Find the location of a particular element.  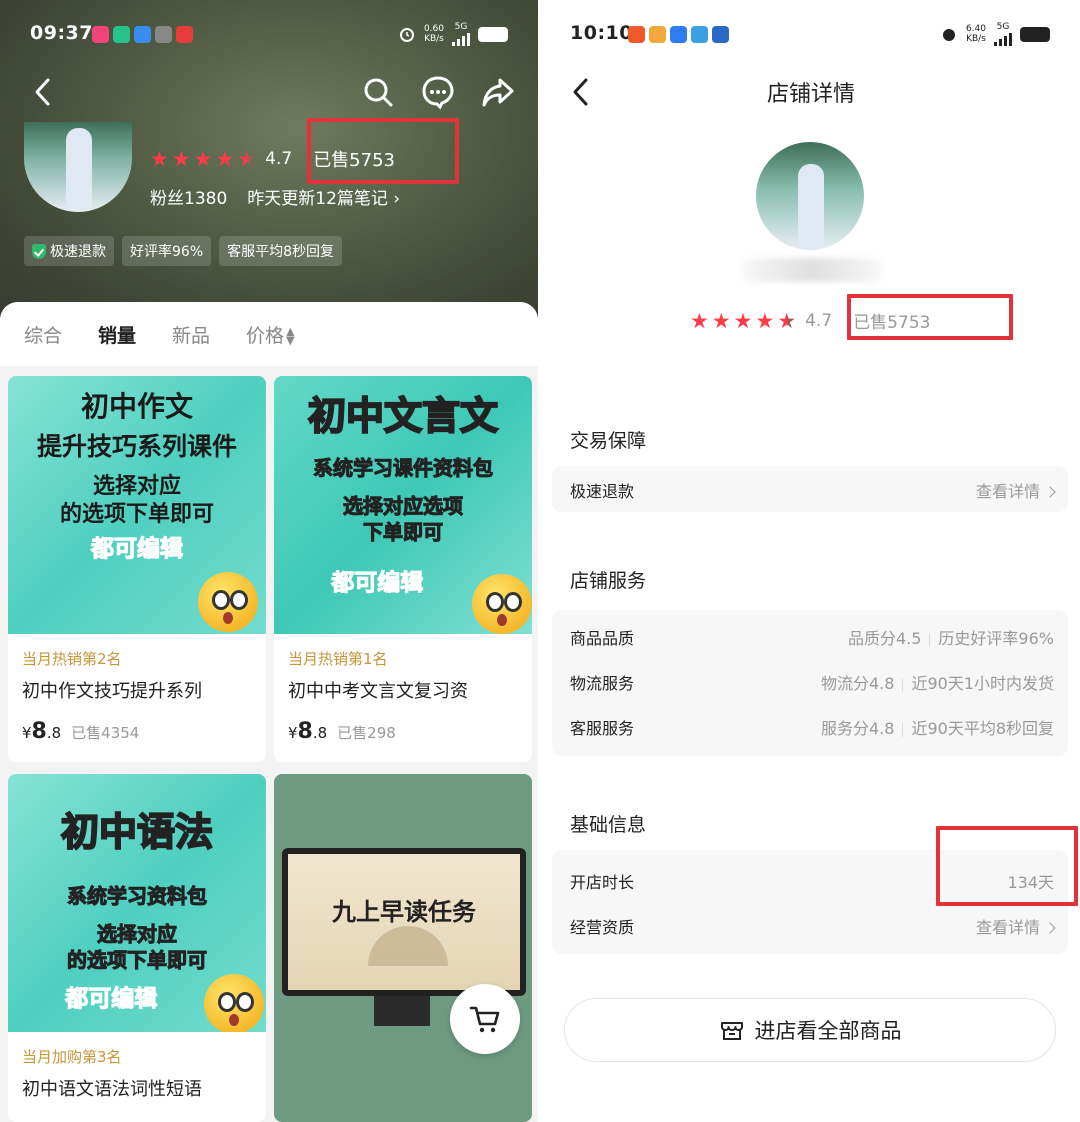

thumb-line: 九上早读任务 is located at coordinates (404, 911).